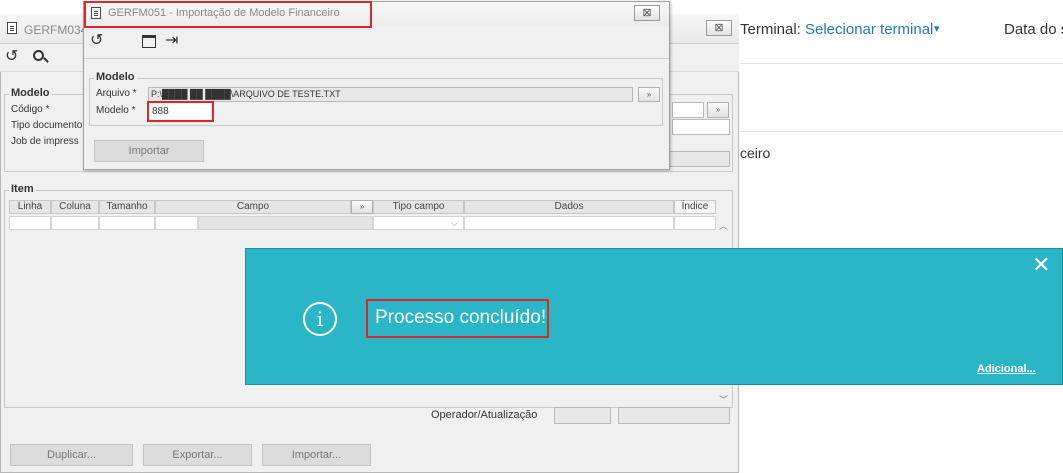  Describe the element at coordinates (723, 225) in the screenshot. I see `scroll-up-icon: ︿` at that location.